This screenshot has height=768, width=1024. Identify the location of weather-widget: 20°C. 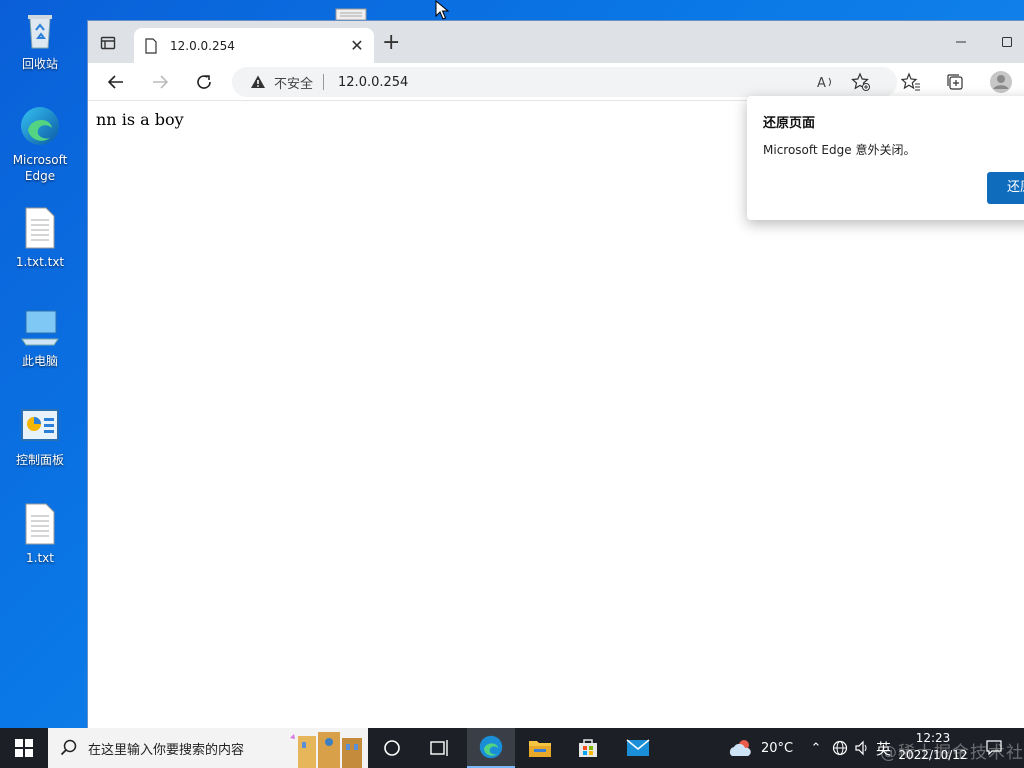
(760, 748).